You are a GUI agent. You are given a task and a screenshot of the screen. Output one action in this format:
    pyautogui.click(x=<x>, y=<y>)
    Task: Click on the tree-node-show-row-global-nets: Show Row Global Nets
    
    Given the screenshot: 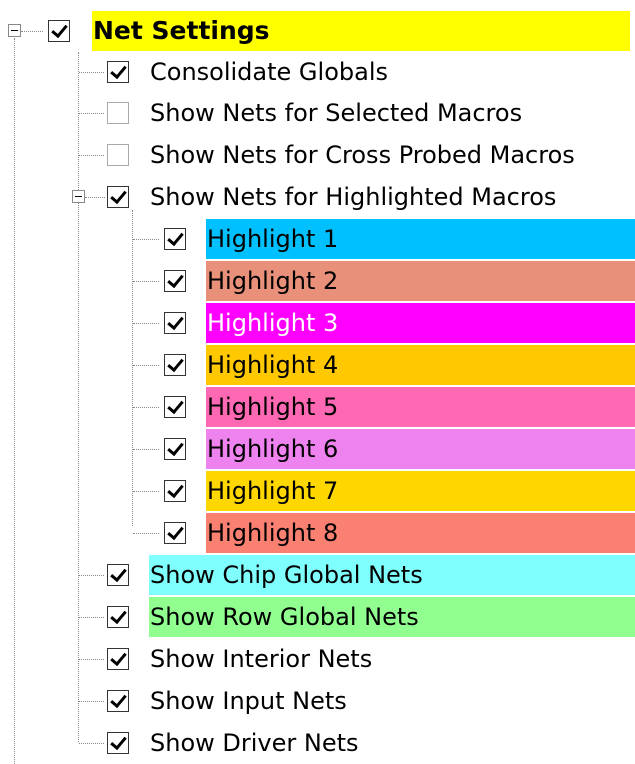 What is the action you would take?
    pyautogui.click(x=371, y=617)
    